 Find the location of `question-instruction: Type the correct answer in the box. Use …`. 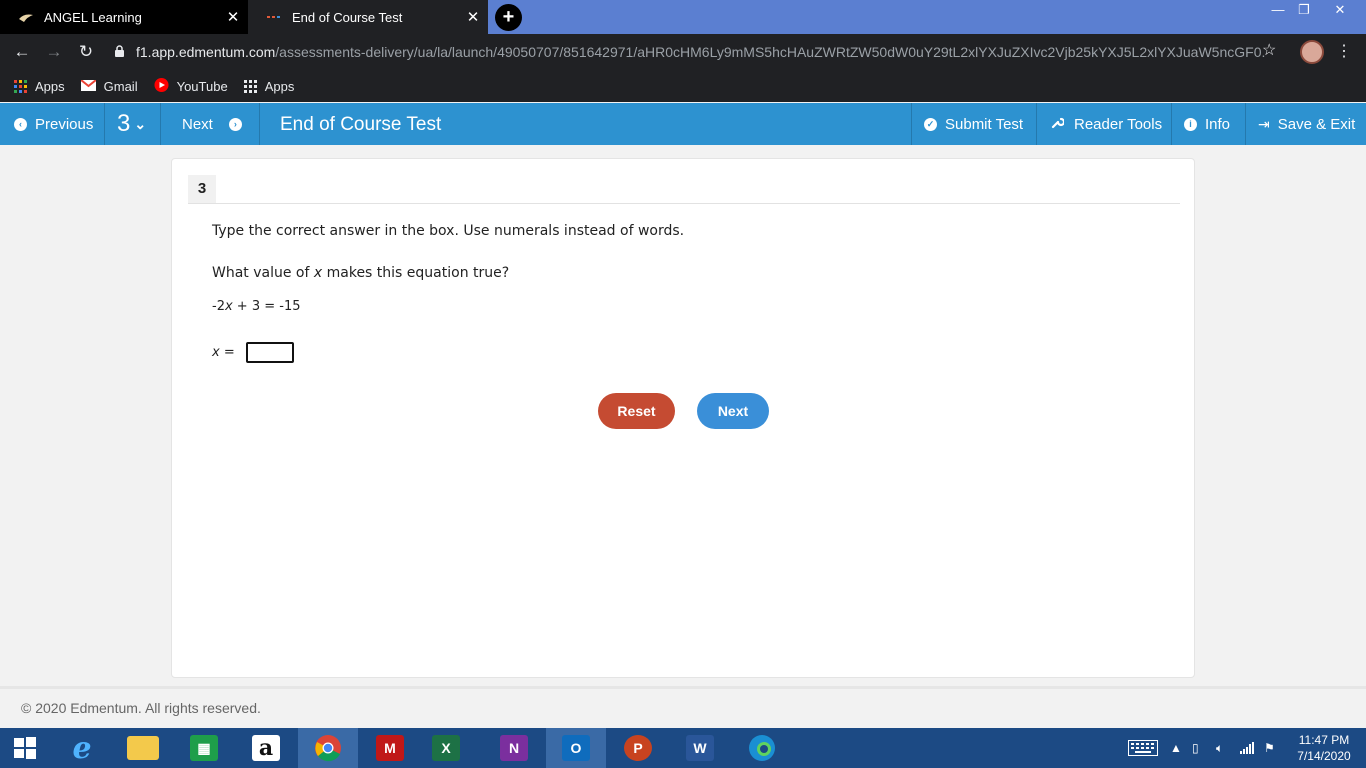

question-instruction: Type the correct answer in the box. Use … is located at coordinates (448, 231).